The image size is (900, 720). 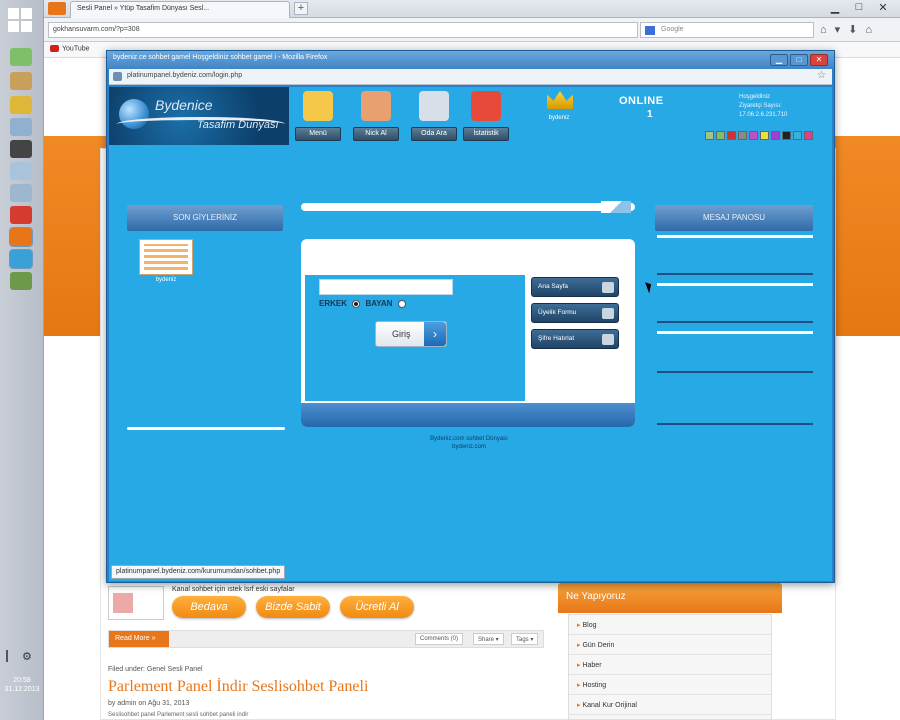 What do you see at coordinates (819, 60) in the screenshot?
I see `popup-close-icon: ✕` at bounding box center [819, 60].